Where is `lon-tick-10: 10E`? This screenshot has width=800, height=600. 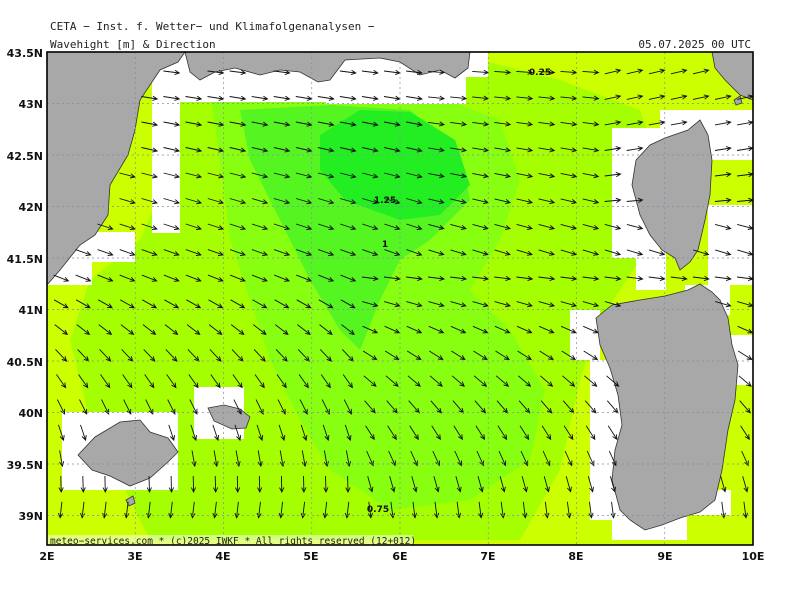
lon-tick-10: 10E is located at coordinates (753, 556).